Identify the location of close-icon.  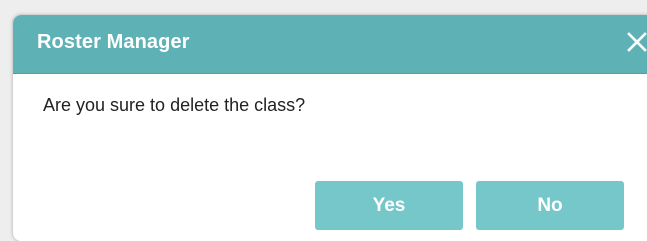
(634, 42).